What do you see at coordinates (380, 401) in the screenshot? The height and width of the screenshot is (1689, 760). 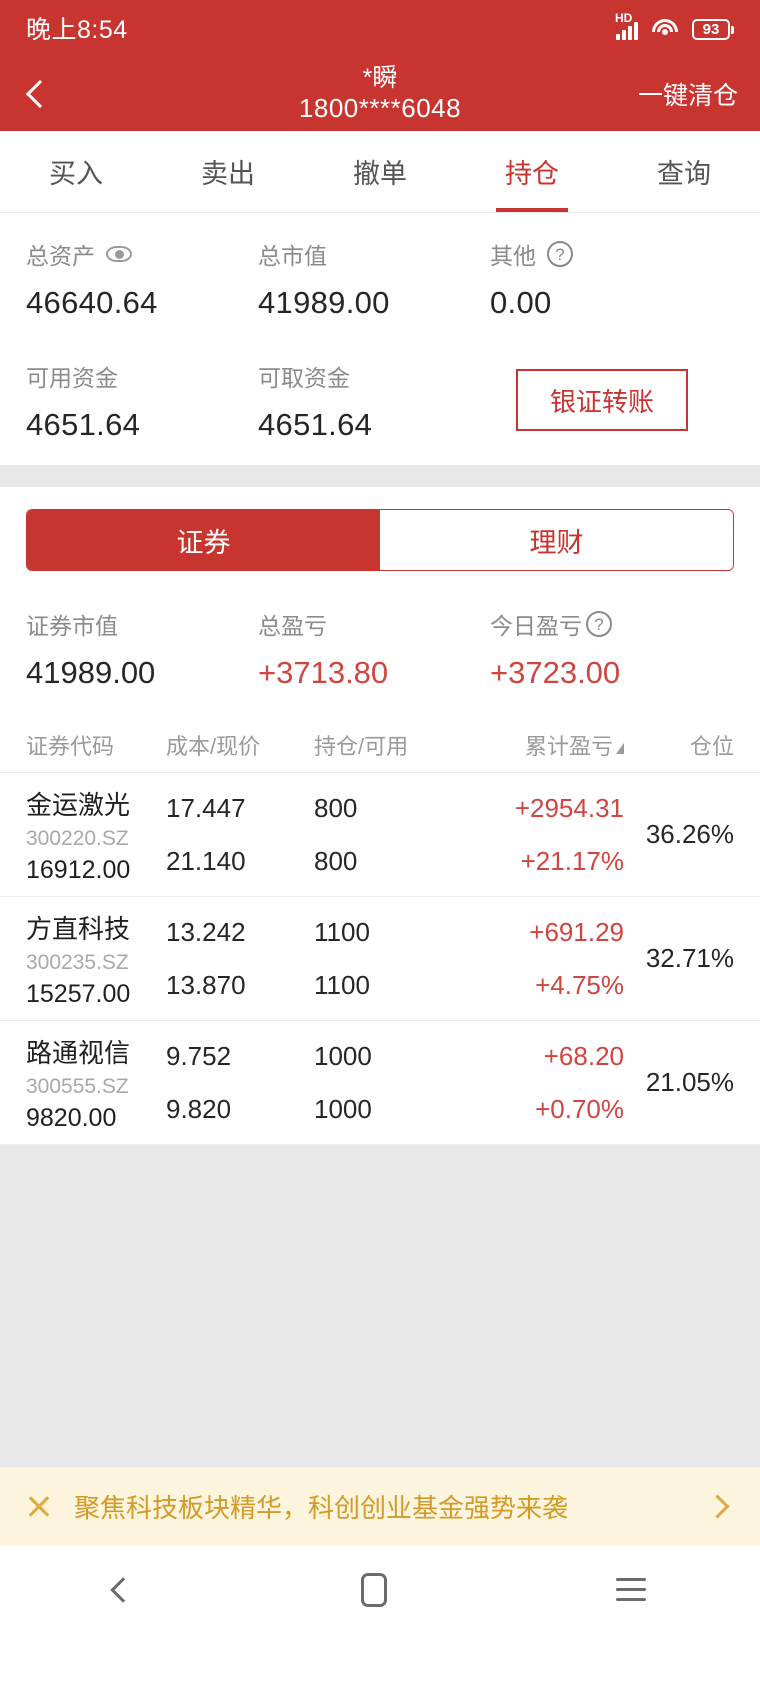 I see `asset-row-bottom: 可用资金 4651.64 可取资金 4651.64 银证转账` at bounding box center [380, 401].